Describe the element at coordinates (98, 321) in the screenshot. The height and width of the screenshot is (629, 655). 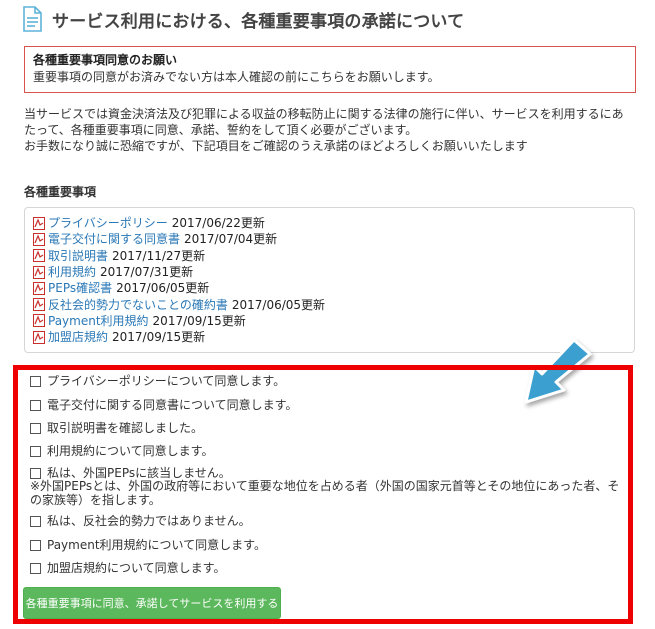
I see `doc-link-payment-terms: Payment利用規約` at that location.